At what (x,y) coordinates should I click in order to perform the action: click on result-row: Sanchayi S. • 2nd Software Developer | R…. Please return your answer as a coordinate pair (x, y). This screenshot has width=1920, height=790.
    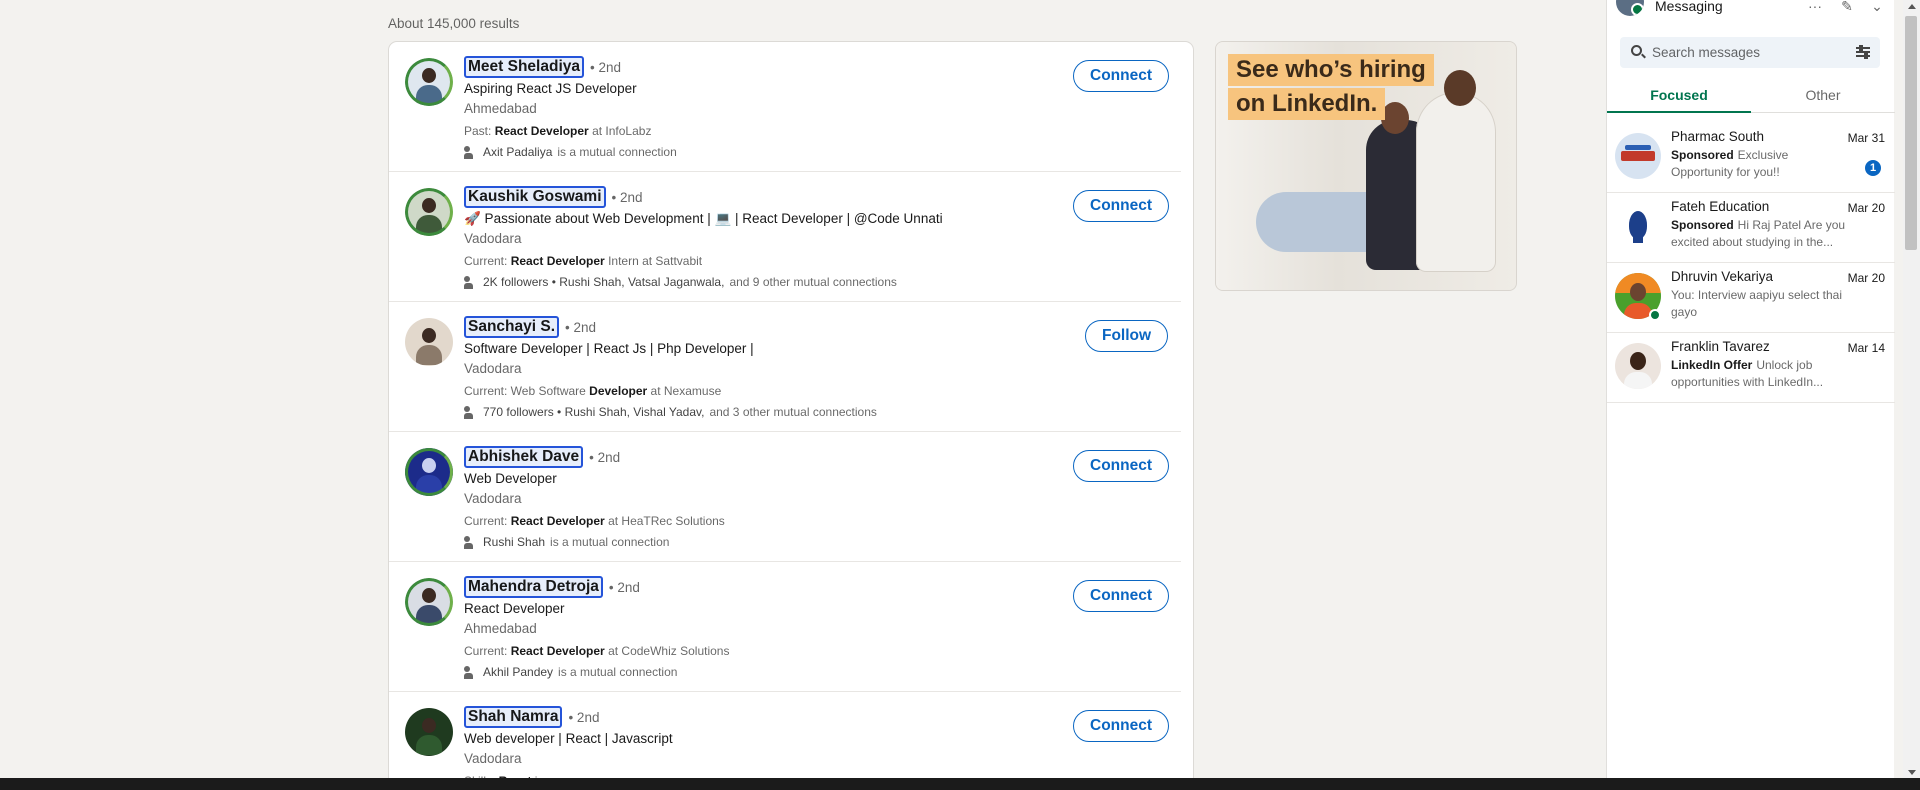
    Looking at the image, I should click on (785, 367).